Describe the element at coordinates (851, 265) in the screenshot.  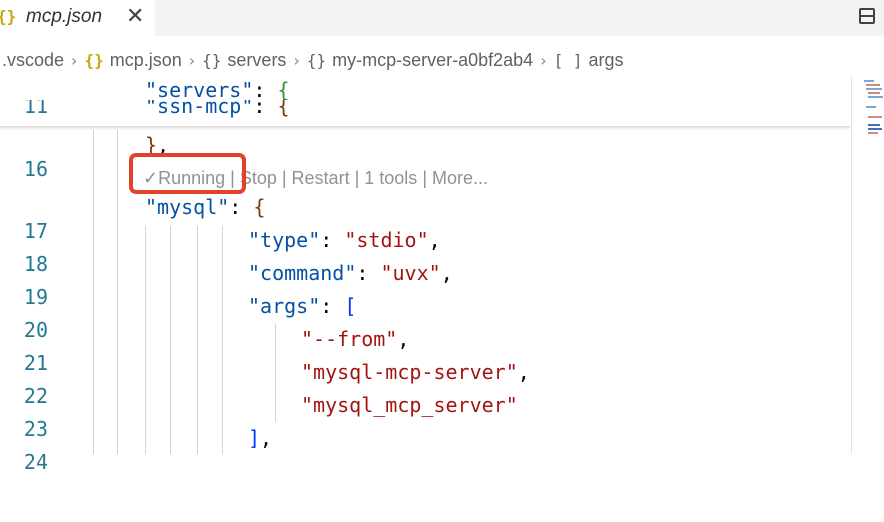
I see `vertical-scrollbar` at that location.